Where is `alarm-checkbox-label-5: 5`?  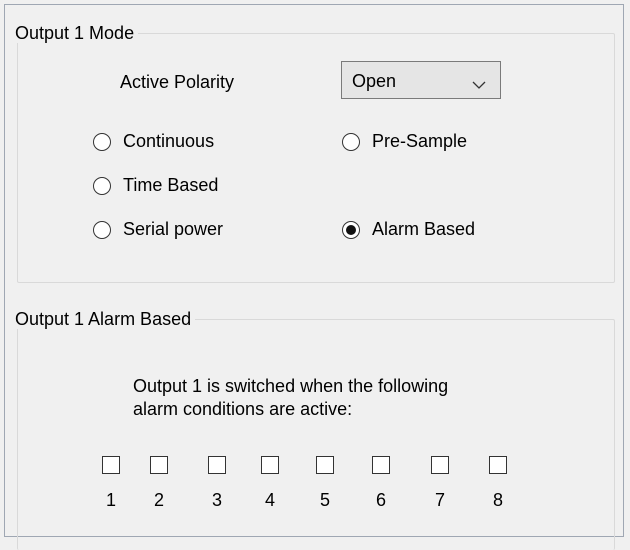 alarm-checkbox-label-5: 5 is located at coordinates (324, 500).